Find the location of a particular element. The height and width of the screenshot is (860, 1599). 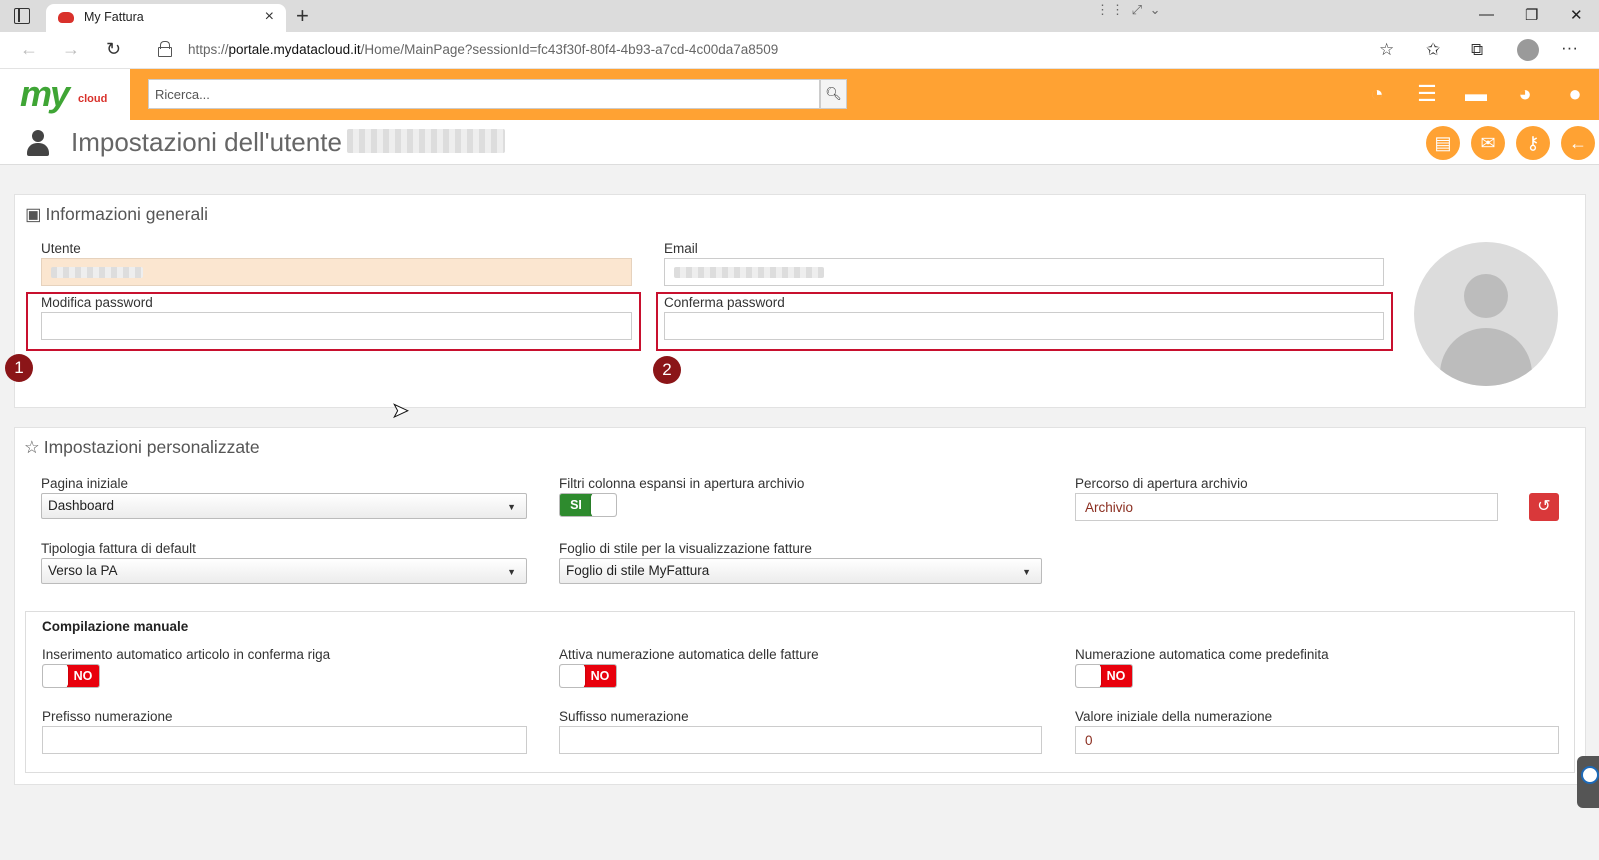

logo-sub: cloud is located at coordinates (93, 99).